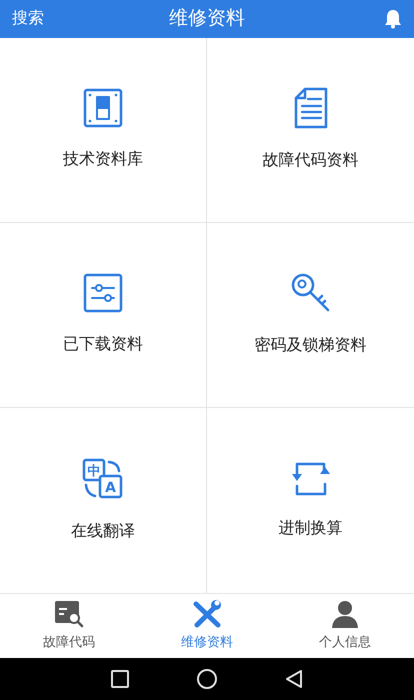 This screenshot has width=414, height=700. I want to click on search-link: 搜索, so click(28, 19).